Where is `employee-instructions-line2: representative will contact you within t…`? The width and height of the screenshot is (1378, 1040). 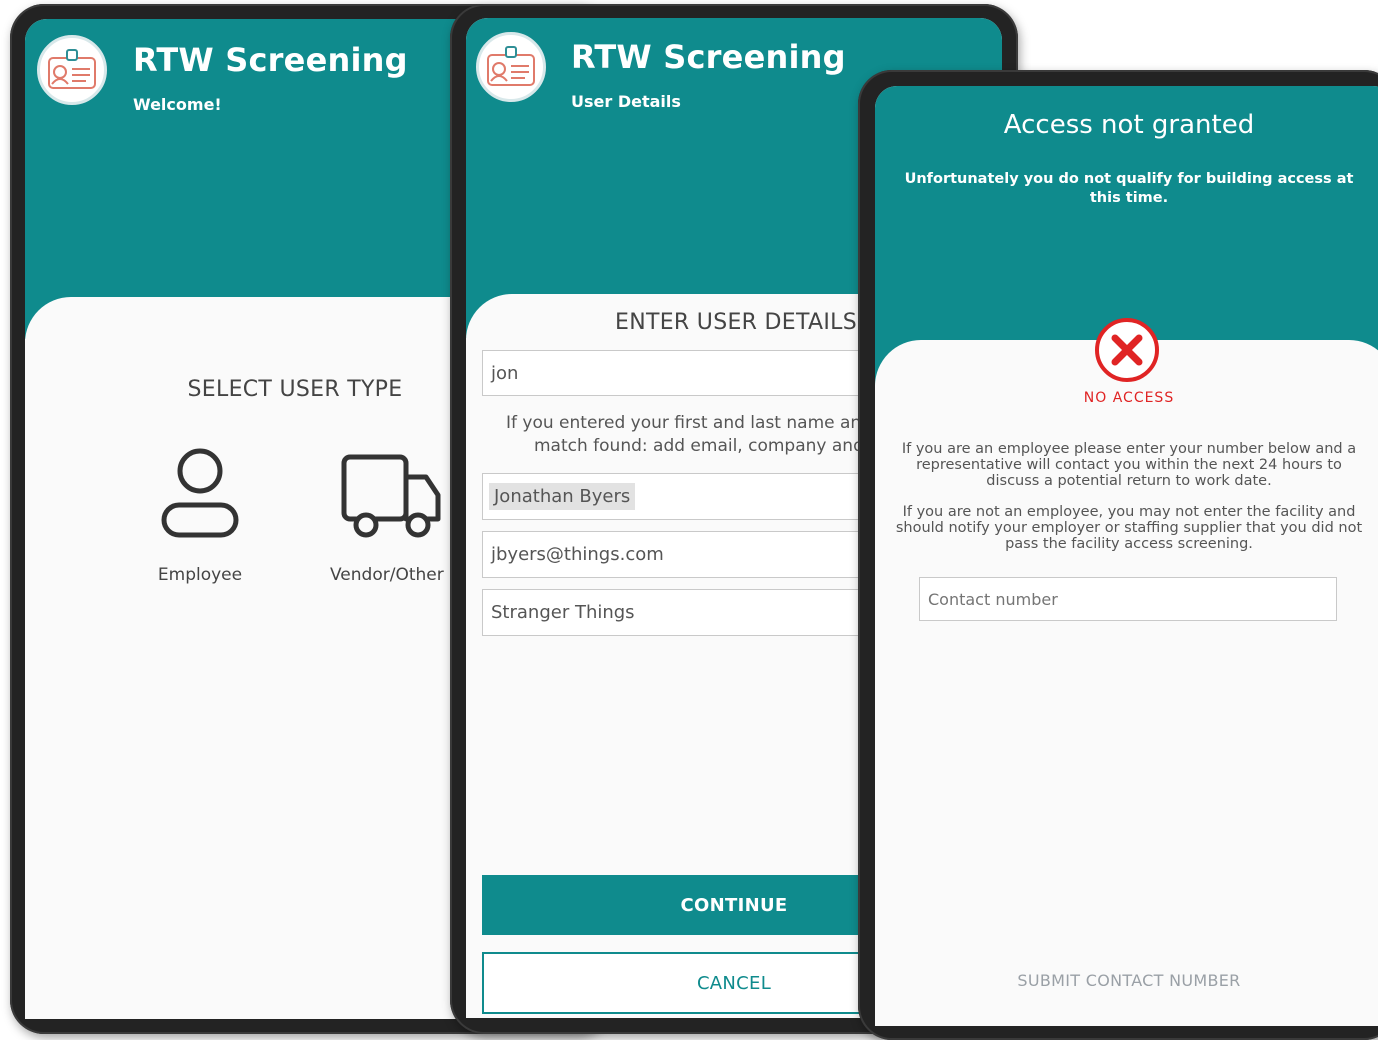
employee-instructions-line2: representative will contact you within t… is located at coordinates (1129, 465).